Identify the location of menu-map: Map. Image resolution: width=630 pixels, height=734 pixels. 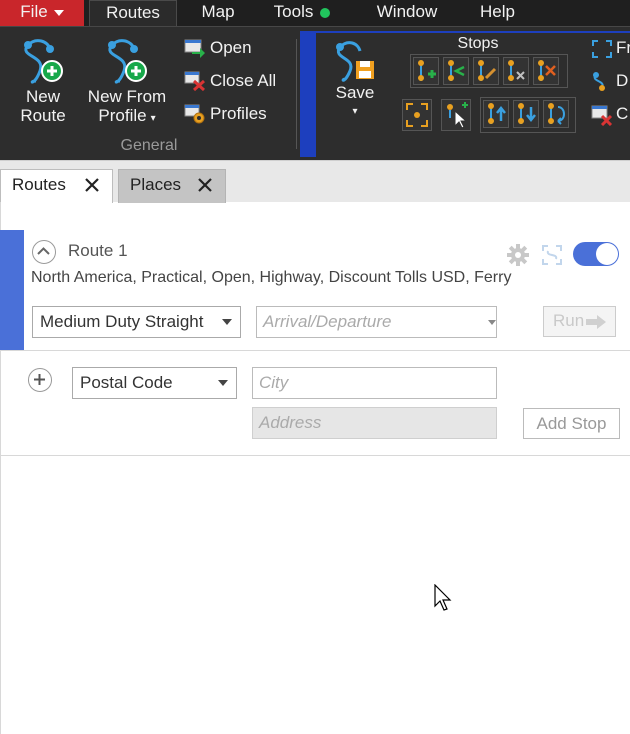
(218, 13).